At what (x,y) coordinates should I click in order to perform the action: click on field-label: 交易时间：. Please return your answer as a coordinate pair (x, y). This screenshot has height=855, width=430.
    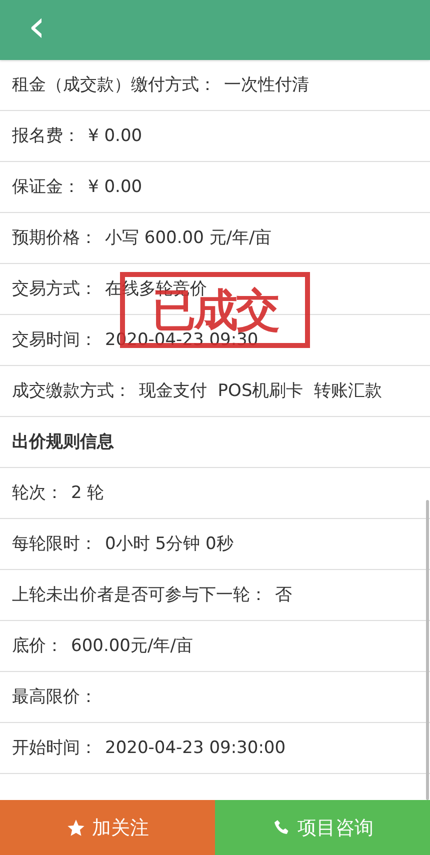
    Looking at the image, I should click on (54, 340).